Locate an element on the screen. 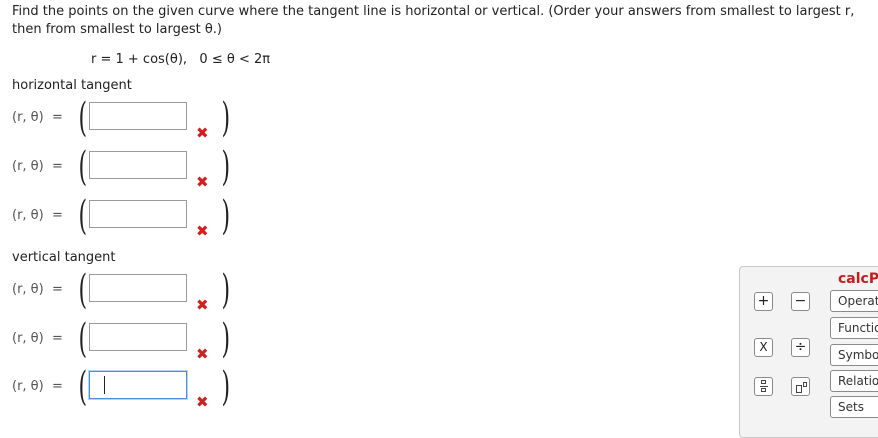  horizontal-answer-row-2: (r, θ) = ( ) ✖ is located at coordinates (132, 167).